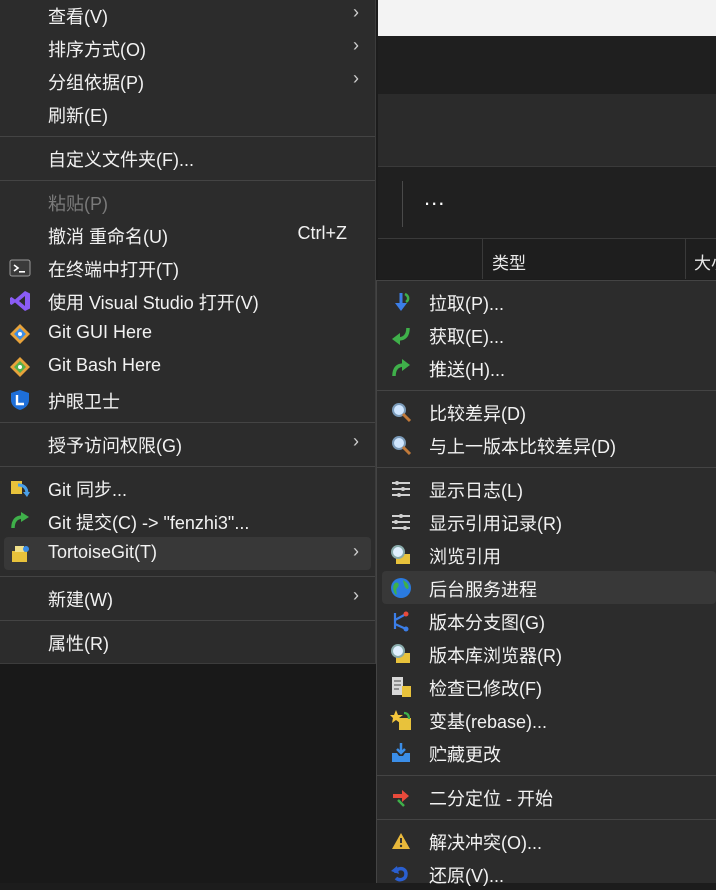 Image resolution: width=716 pixels, height=890 pixels. I want to click on column-header-size: 大小, so click(705, 261).